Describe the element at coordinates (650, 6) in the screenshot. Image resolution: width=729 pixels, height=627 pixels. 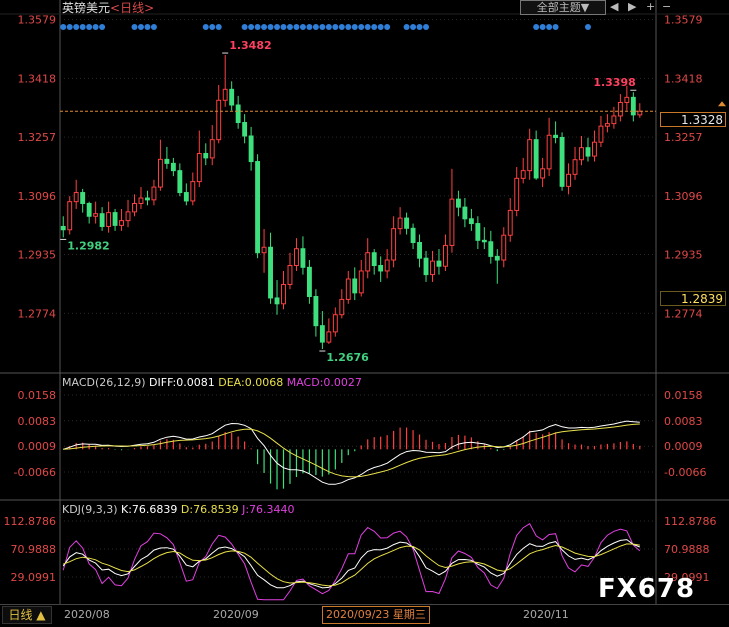
I see `zoom-in-icon: +` at that location.